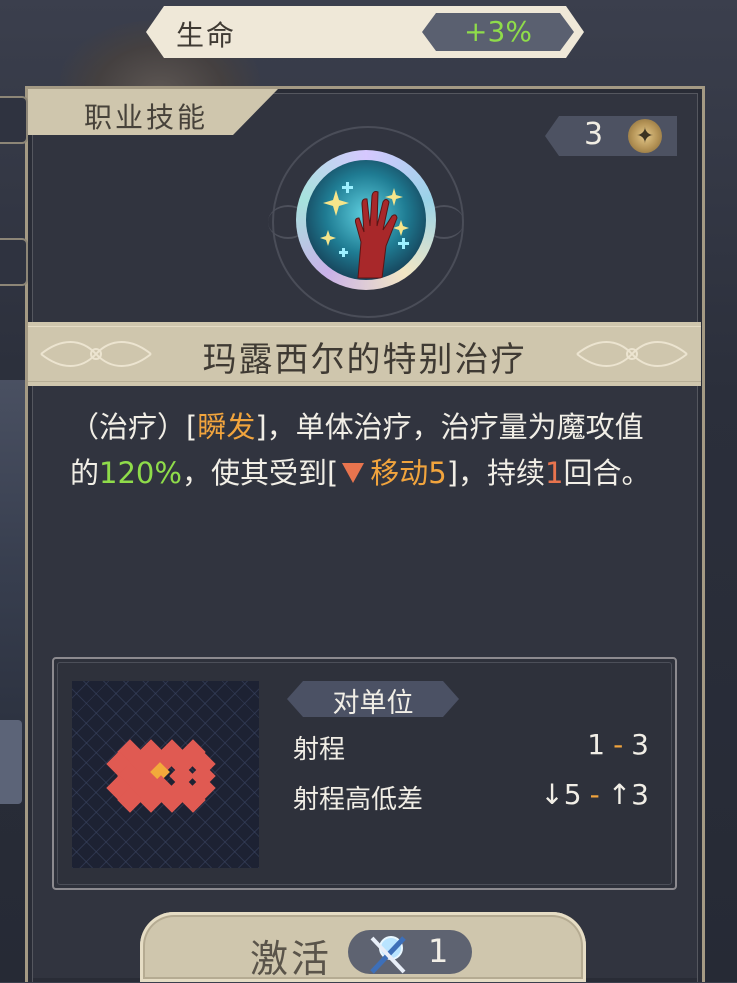  What do you see at coordinates (260, 473) in the screenshot?
I see `desc-text: ，使其受到[` at bounding box center [260, 473].